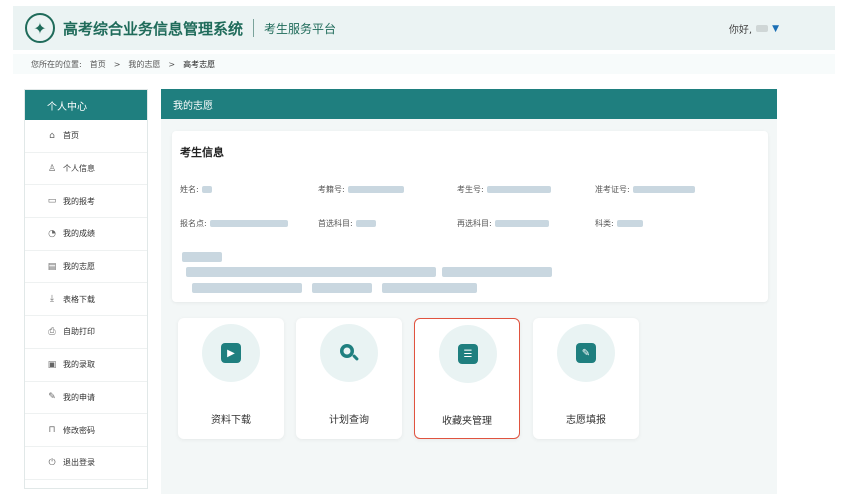 This screenshot has height=494, width=851. What do you see at coordinates (52, 201) in the screenshot?
I see `id-card-icon: ▭` at bounding box center [52, 201].